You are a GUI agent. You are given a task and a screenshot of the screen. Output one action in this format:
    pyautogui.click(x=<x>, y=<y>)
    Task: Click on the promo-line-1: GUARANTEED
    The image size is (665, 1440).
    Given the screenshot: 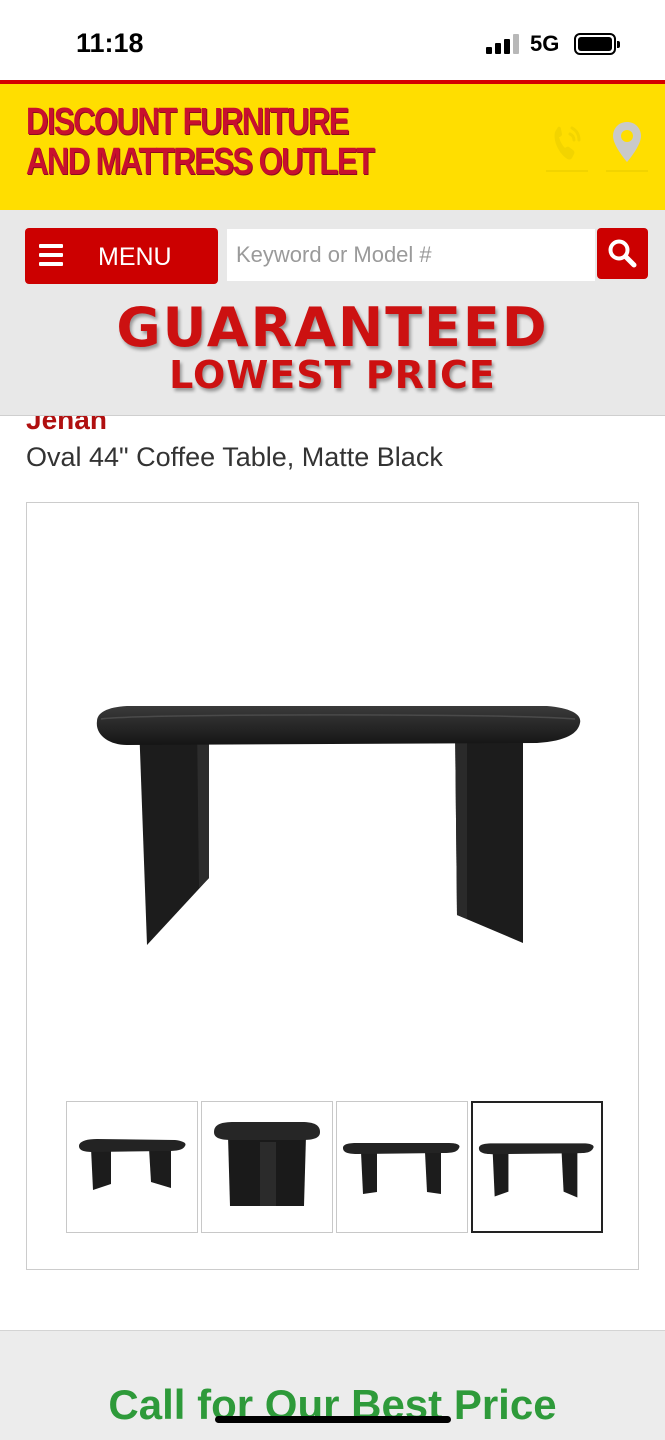 What is the action you would take?
    pyautogui.click(x=332, y=327)
    